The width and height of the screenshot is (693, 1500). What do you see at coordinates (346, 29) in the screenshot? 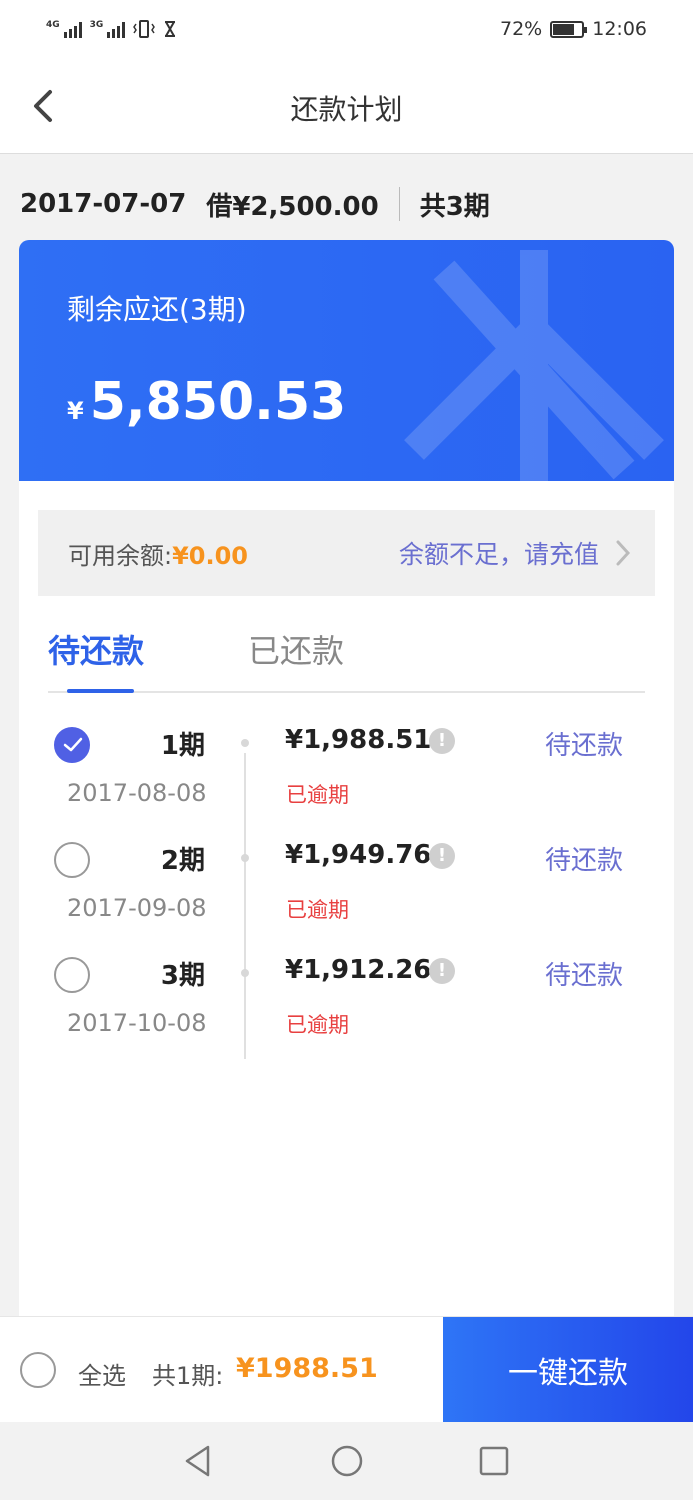
I see `status-bar: 4G 3G 72% 12:06` at bounding box center [346, 29].